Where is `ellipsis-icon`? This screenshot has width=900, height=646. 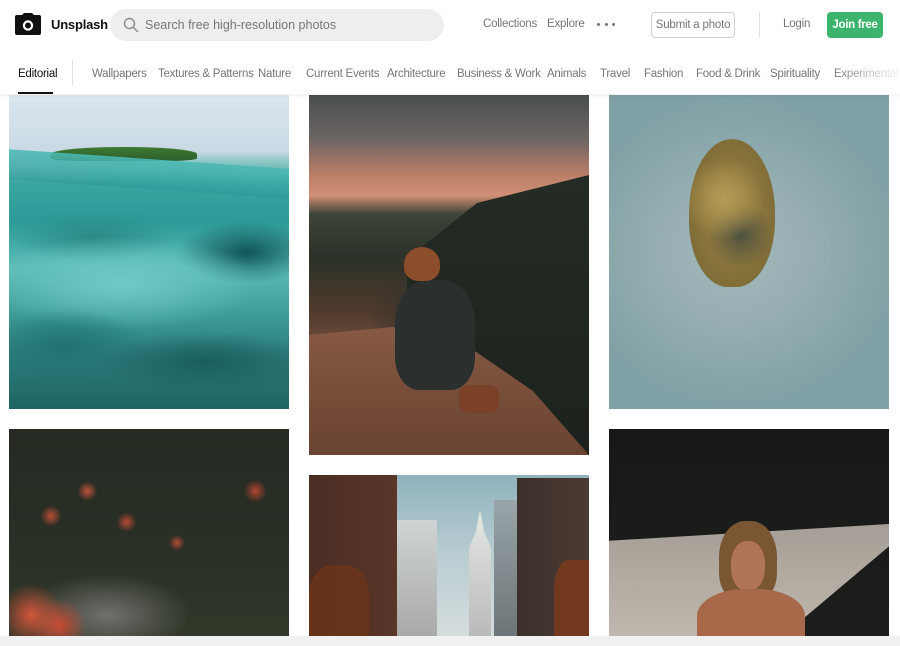
ellipsis-icon is located at coordinates (606, 24).